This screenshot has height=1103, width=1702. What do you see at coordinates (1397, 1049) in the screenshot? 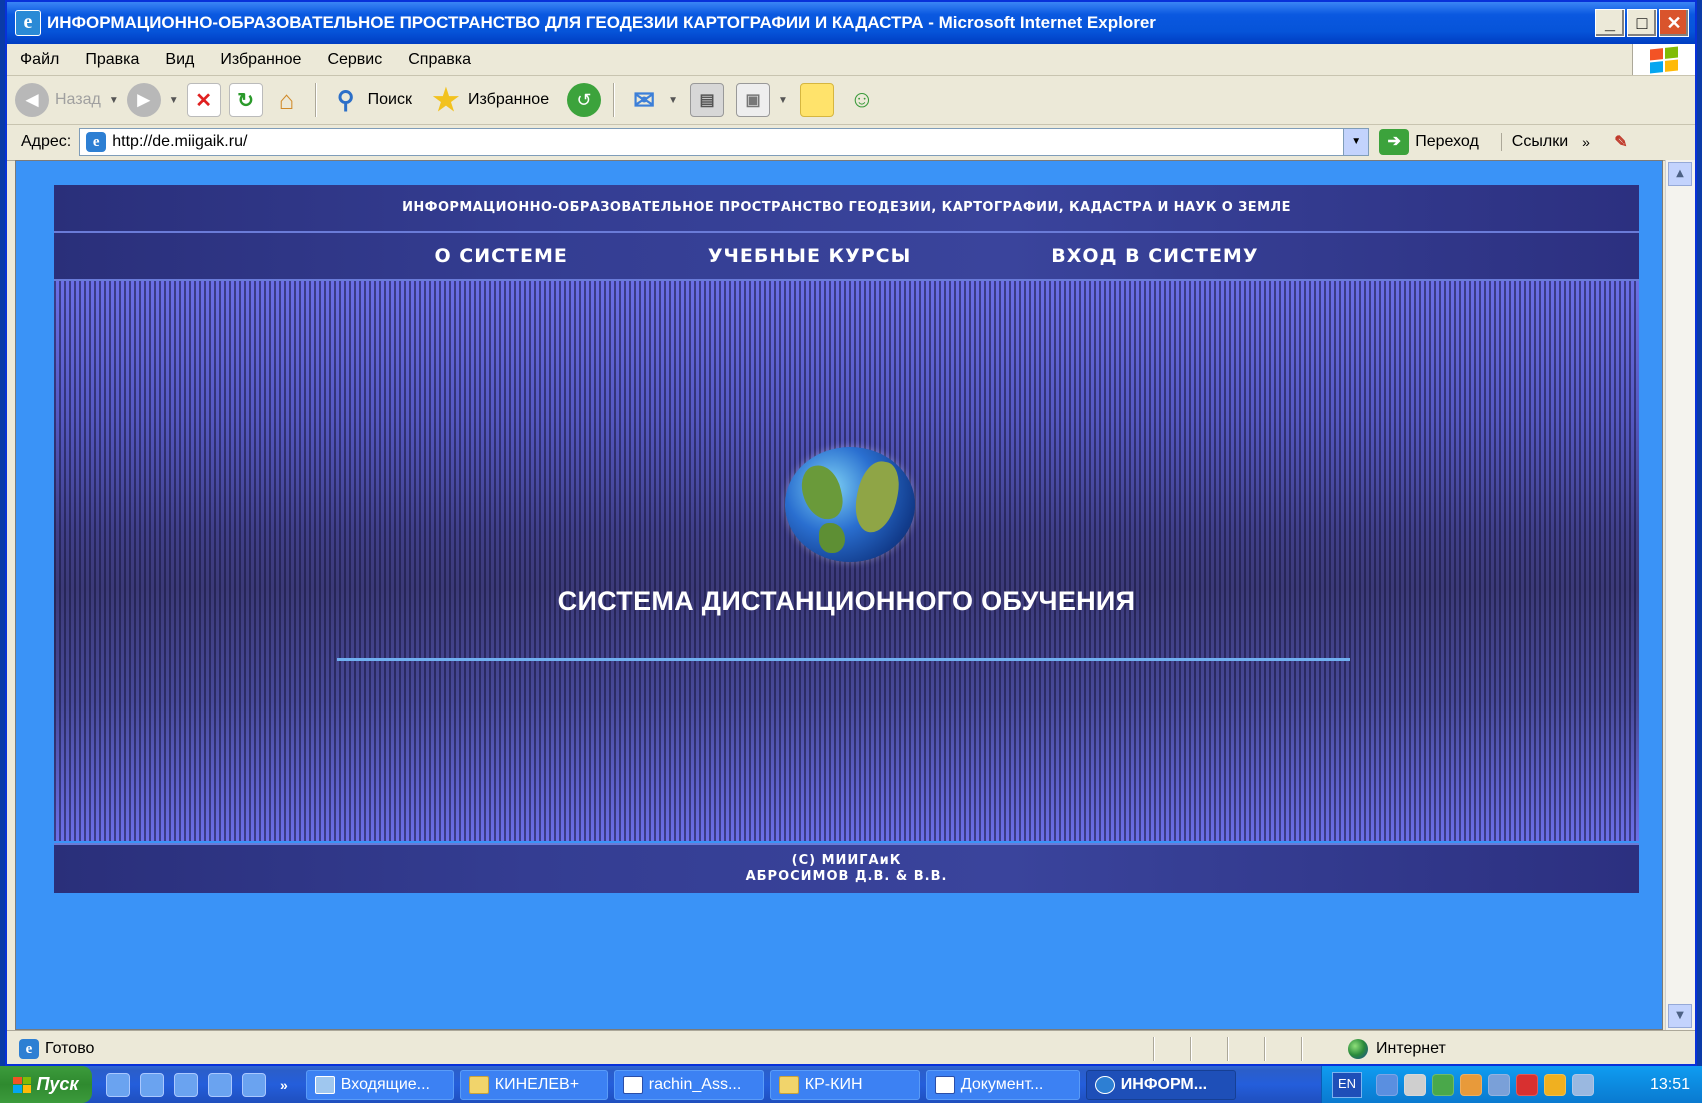
I see `security-zone: Интернет` at bounding box center [1397, 1049].